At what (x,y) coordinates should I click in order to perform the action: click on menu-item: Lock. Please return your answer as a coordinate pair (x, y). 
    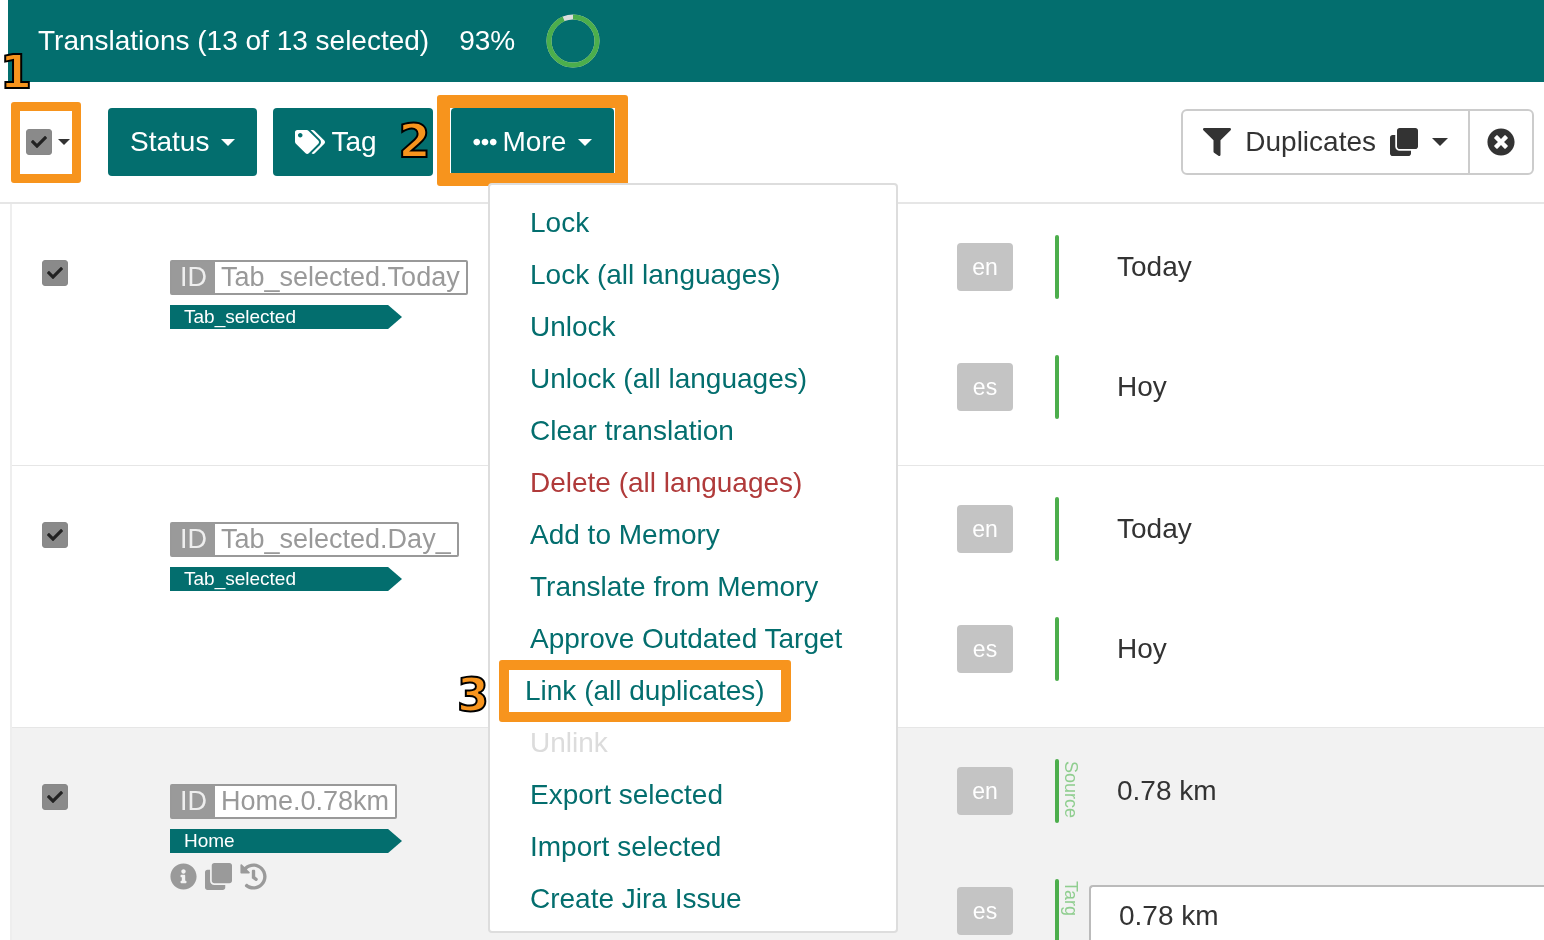
    Looking at the image, I should click on (540, 223).